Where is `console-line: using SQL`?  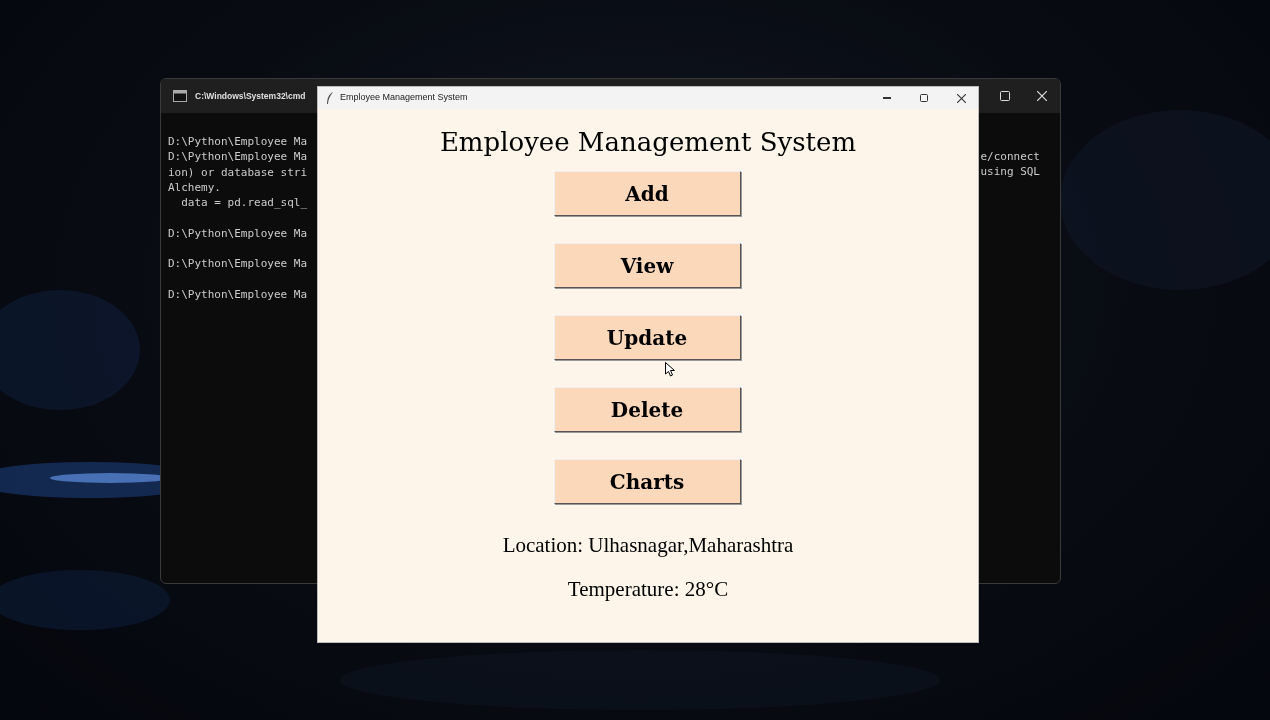 console-line: using SQL is located at coordinates (1010, 172).